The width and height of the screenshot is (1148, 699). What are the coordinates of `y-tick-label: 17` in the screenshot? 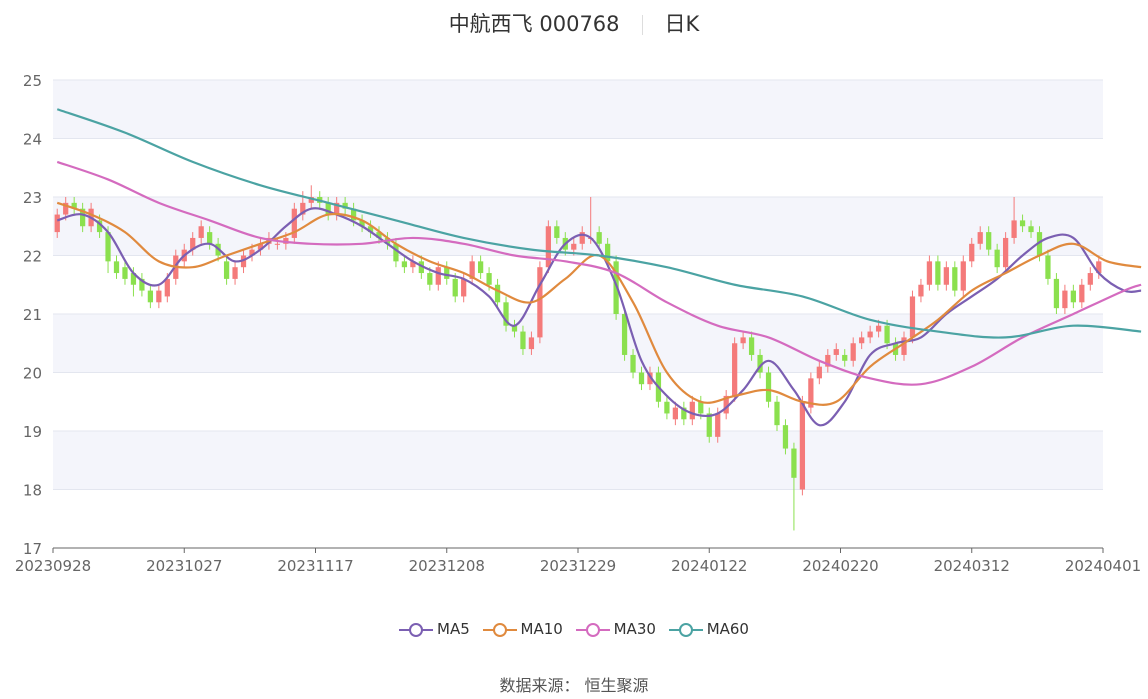 It's located at (32, 549).